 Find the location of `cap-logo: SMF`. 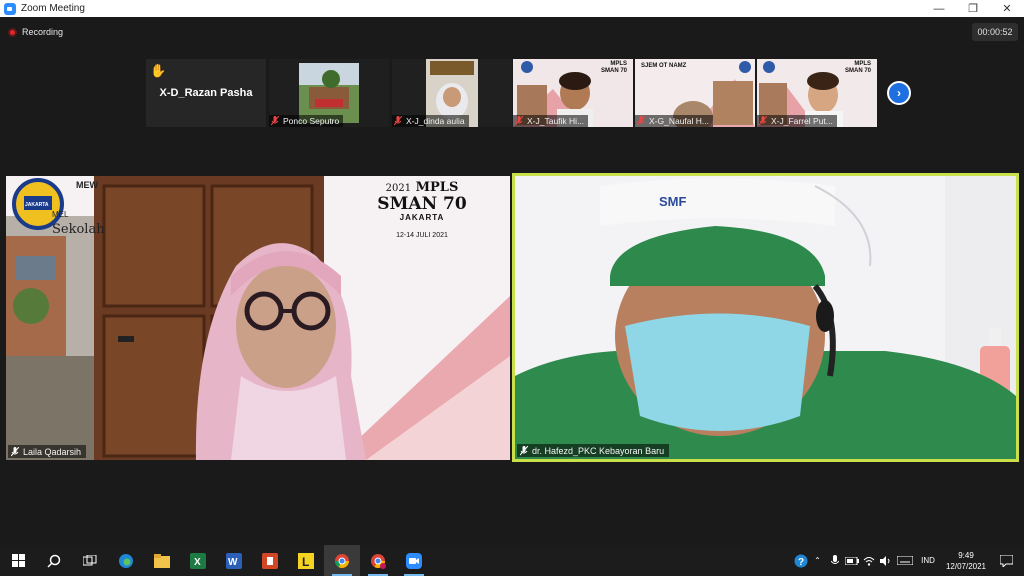

cap-logo: SMF is located at coordinates (673, 201).